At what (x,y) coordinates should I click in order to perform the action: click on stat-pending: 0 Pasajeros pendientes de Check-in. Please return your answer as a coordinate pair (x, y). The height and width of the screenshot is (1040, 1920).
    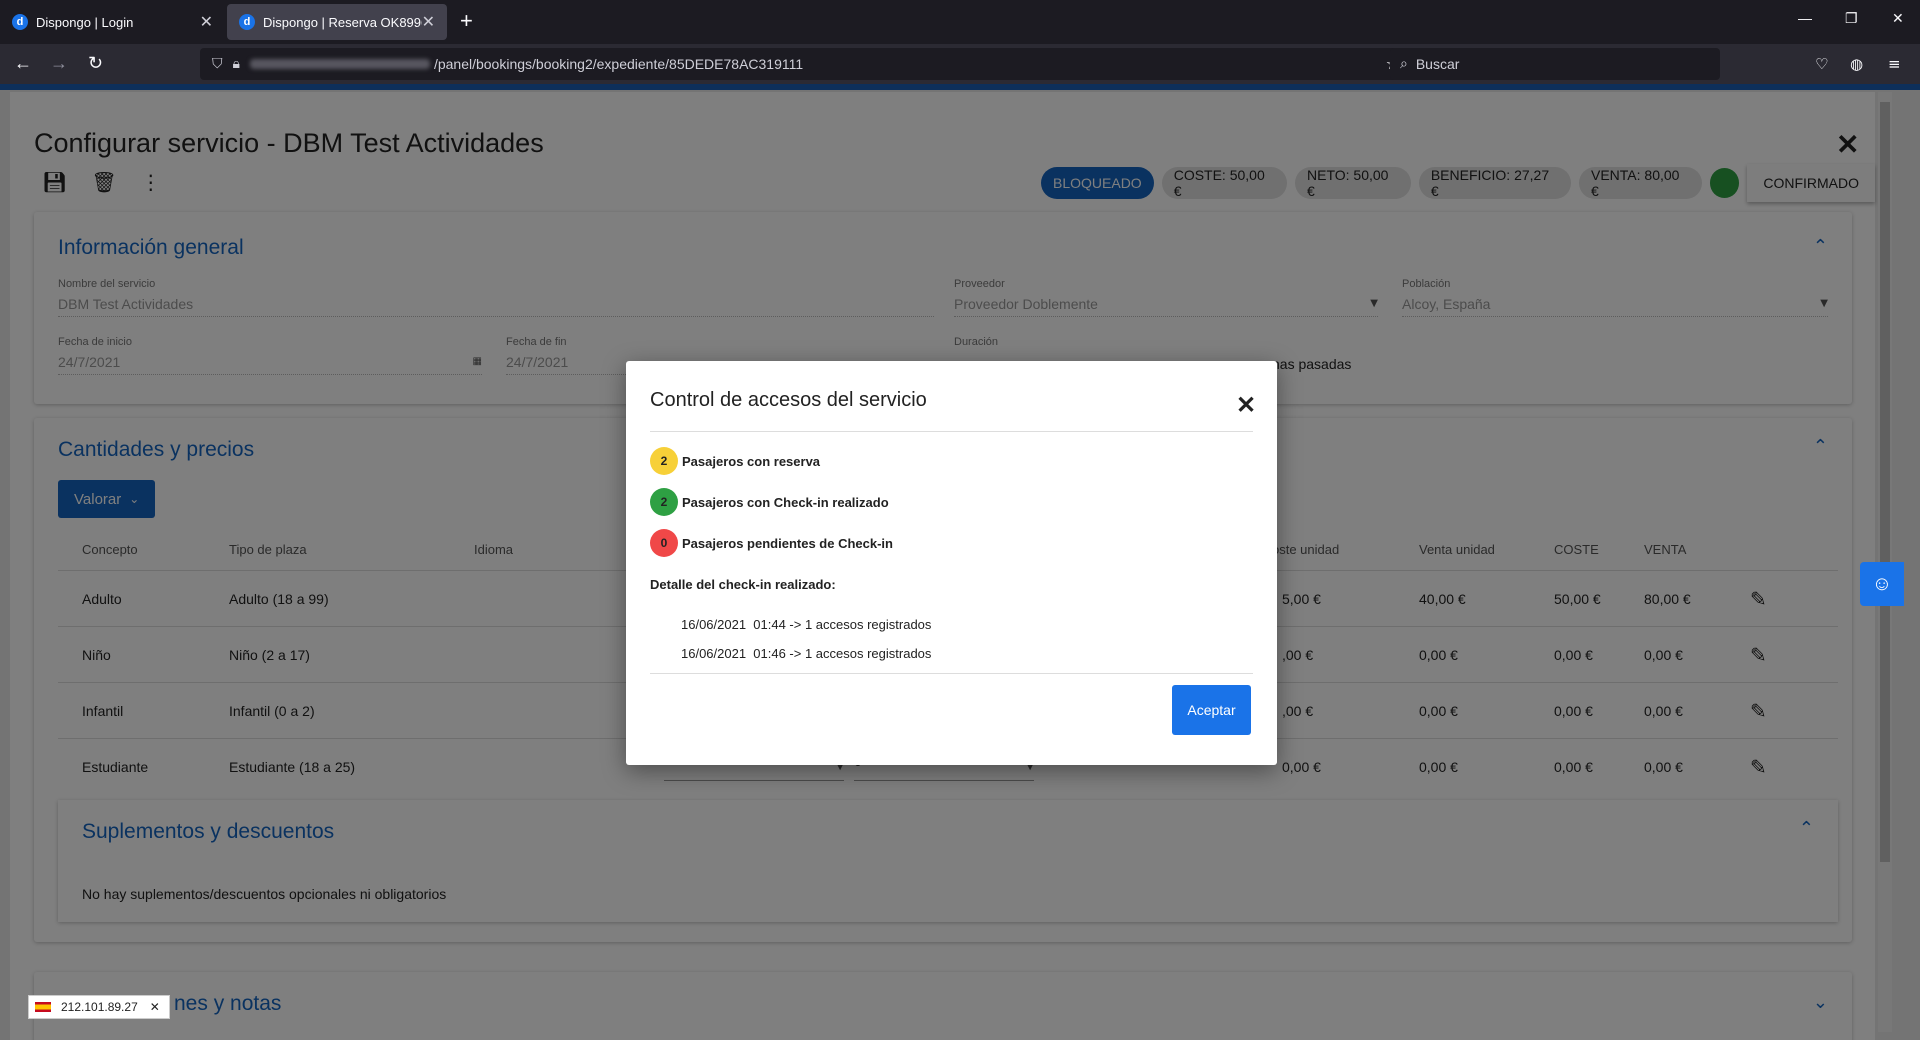
    Looking at the image, I should click on (771, 543).